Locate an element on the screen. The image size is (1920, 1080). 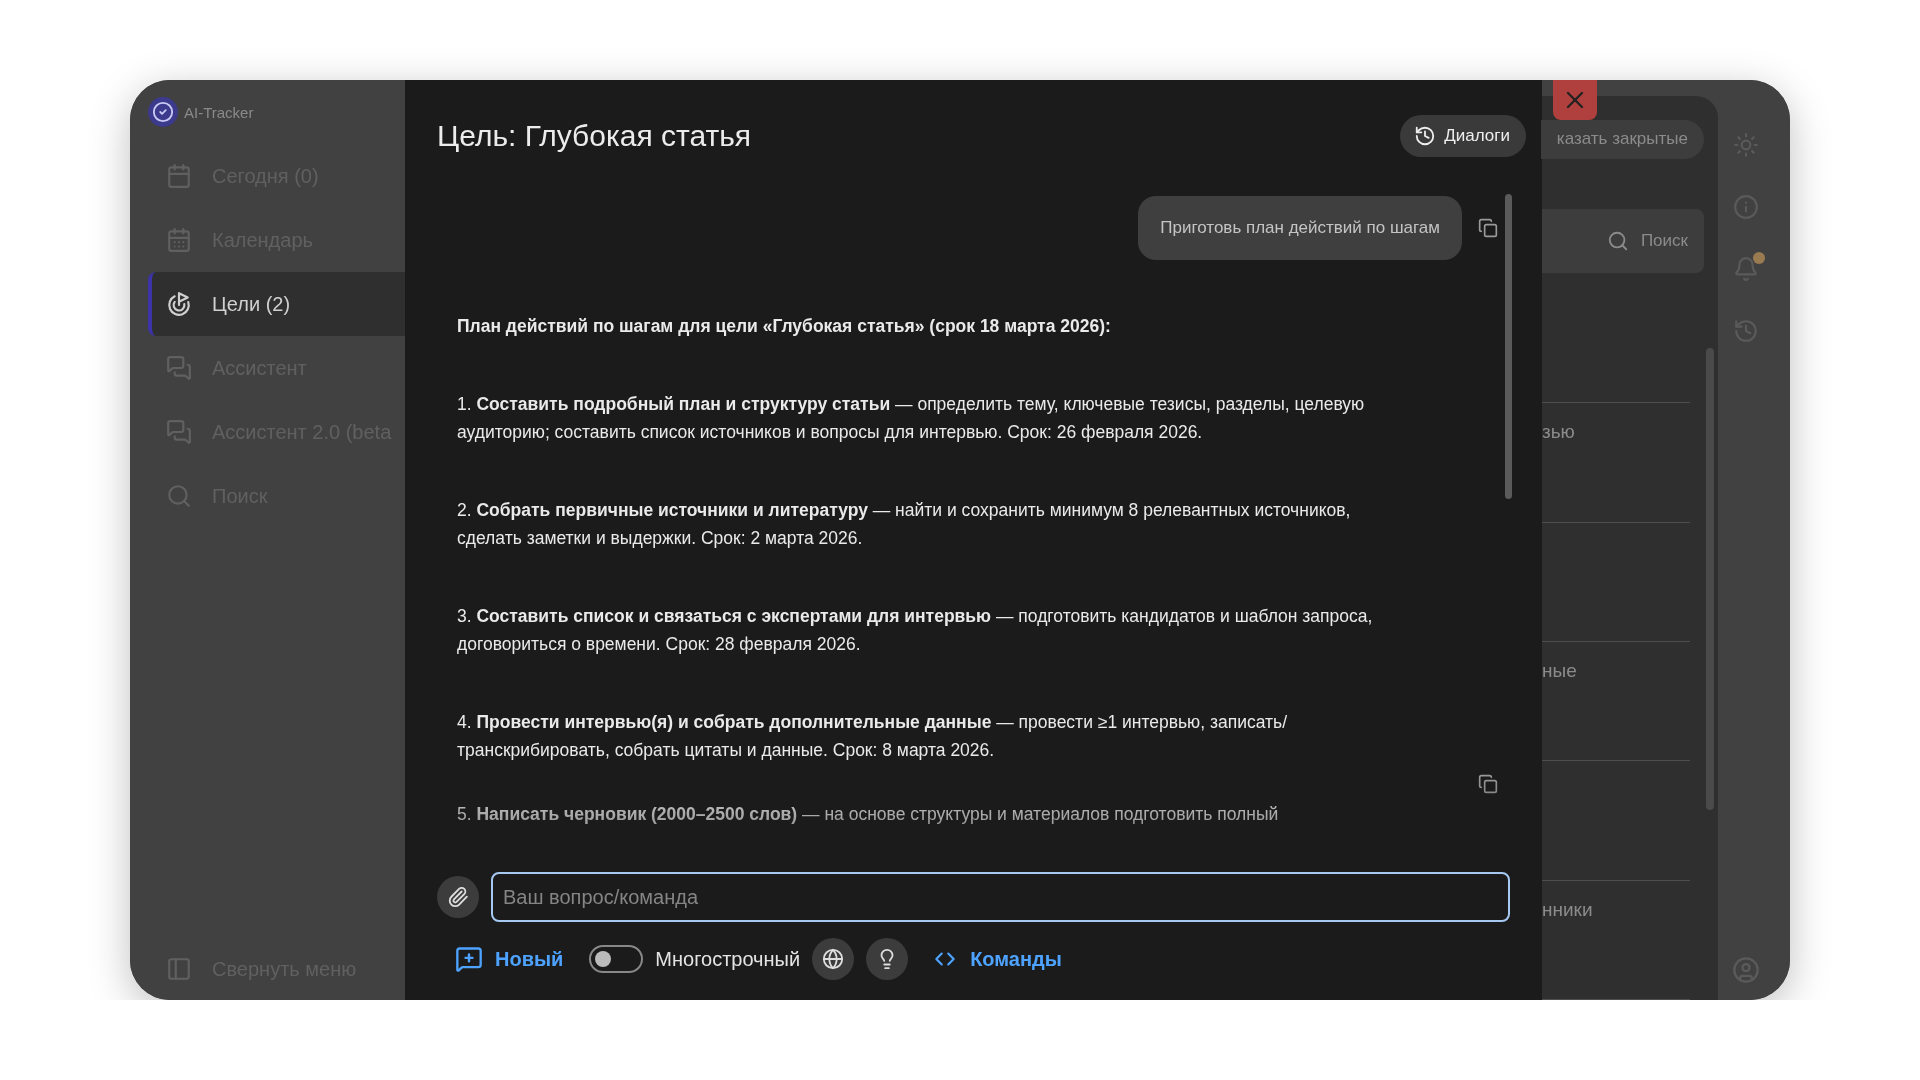
sidebar-panel-icon is located at coordinates (179, 969).